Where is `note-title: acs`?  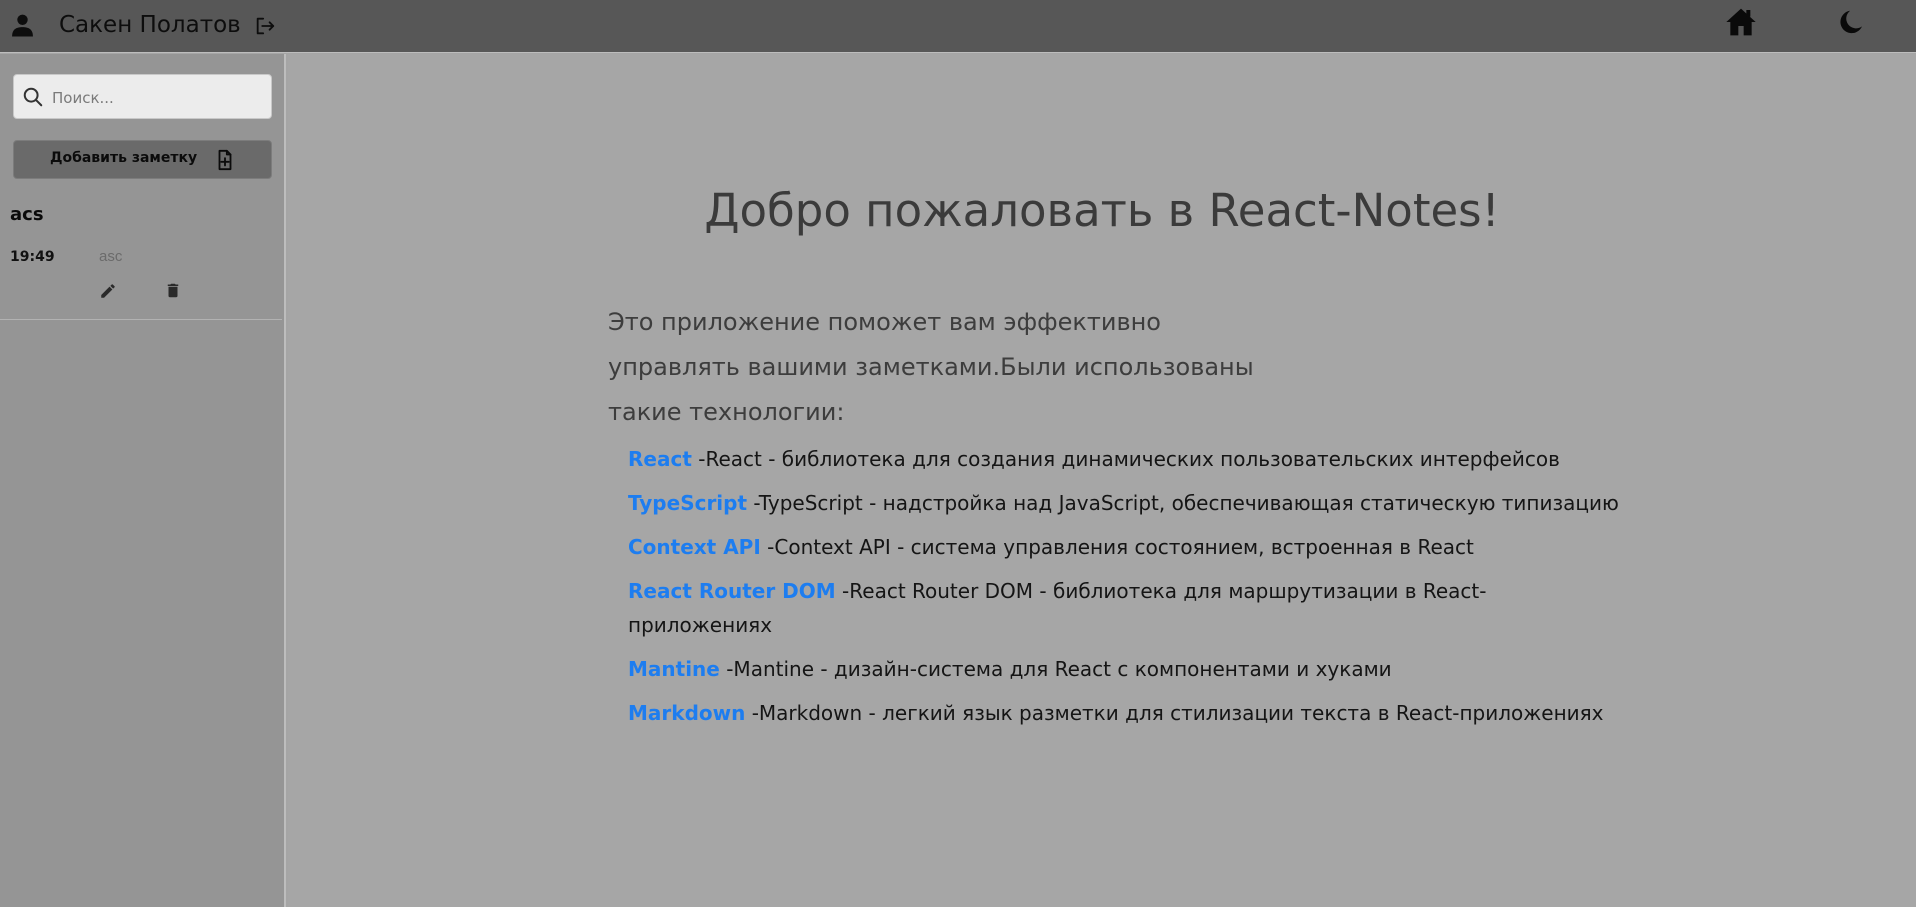
note-title: acs is located at coordinates (27, 214).